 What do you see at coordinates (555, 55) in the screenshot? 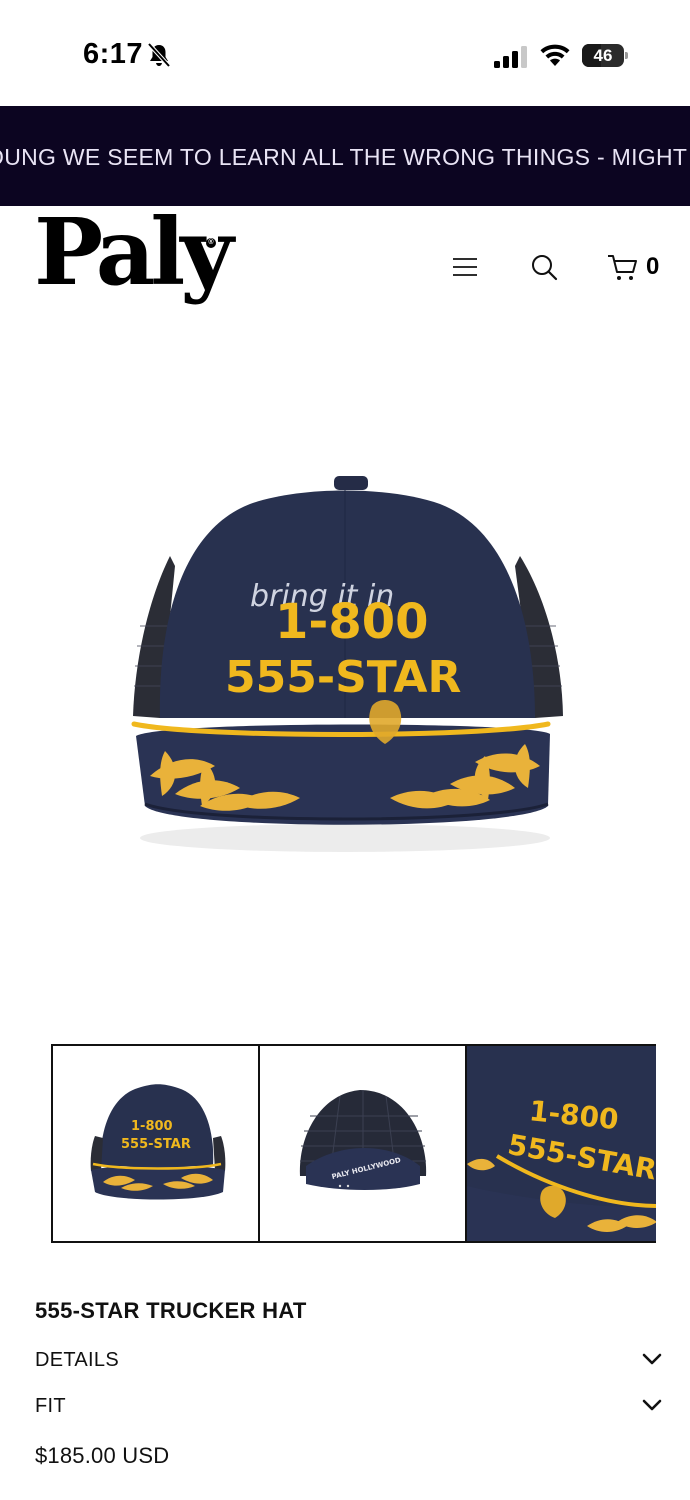
I see `wifi-icon` at bounding box center [555, 55].